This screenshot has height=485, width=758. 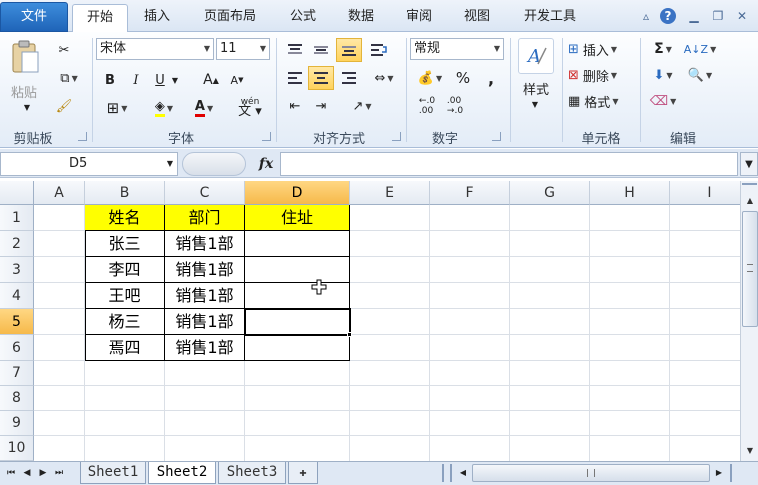 What do you see at coordinates (117, 108) in the screenshot?
I see `borders-button: ⊞ ▼` at bounding box center [117, 108].